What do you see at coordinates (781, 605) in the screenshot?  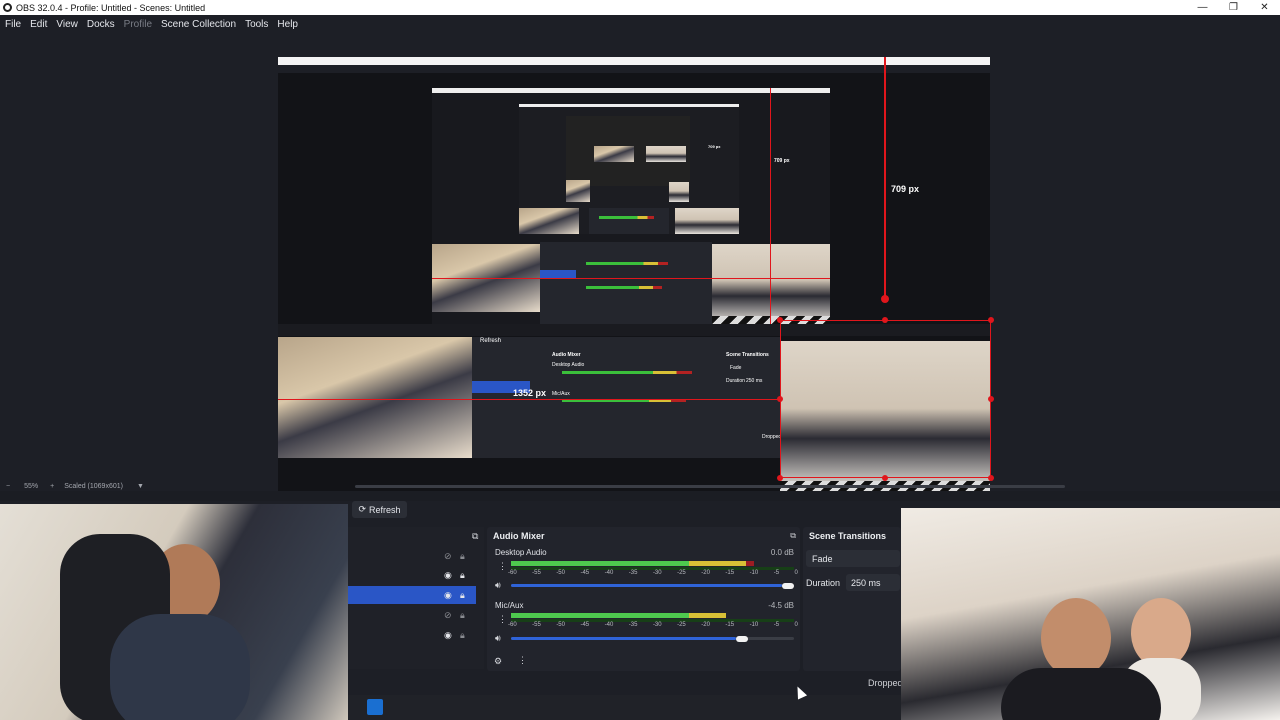 I see `channel-db: -4.5 dB` at bounding box center [781, 605].